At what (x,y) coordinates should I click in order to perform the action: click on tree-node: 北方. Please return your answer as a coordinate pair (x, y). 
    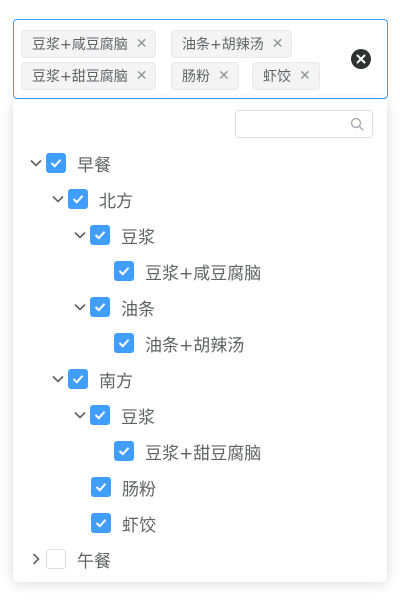
    Looking at the image, I should click on (200, 199).